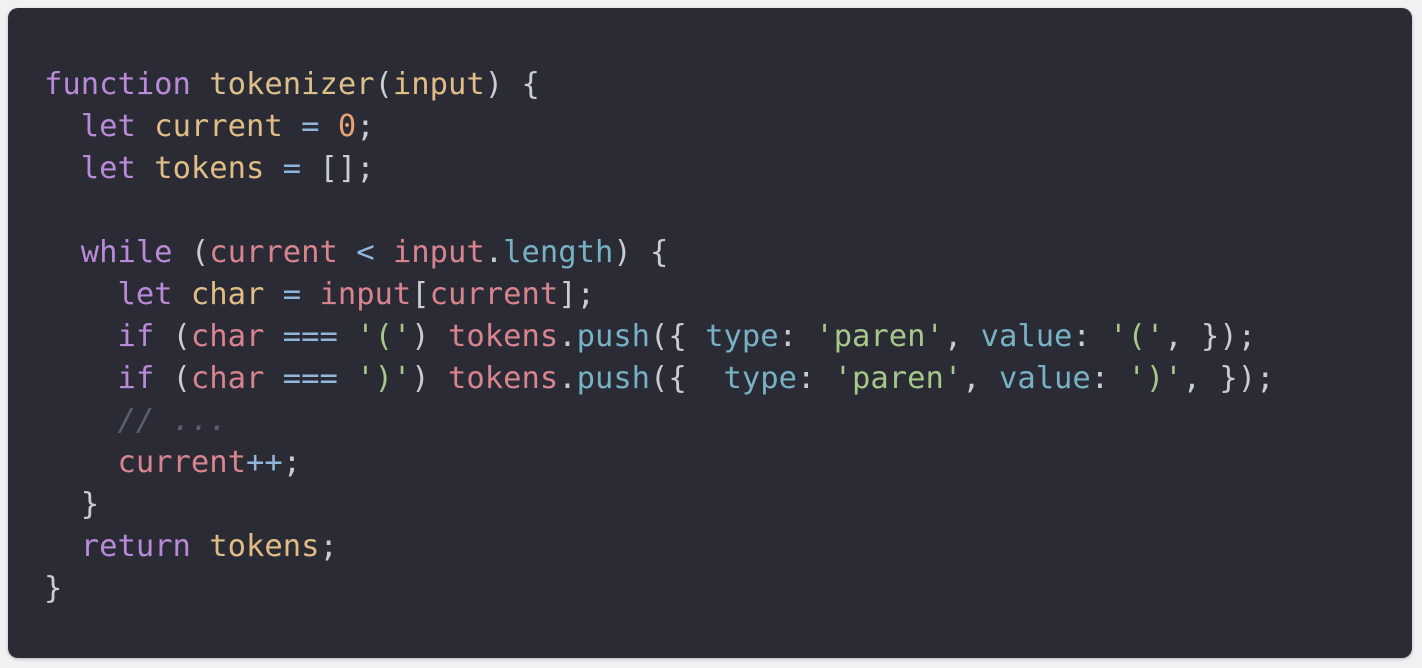 The image size is (1422, 668). What do you see at coordinates (365, 252) in the screenshot?
I see `code-token-operator: <` at bounding box center [365, 252].